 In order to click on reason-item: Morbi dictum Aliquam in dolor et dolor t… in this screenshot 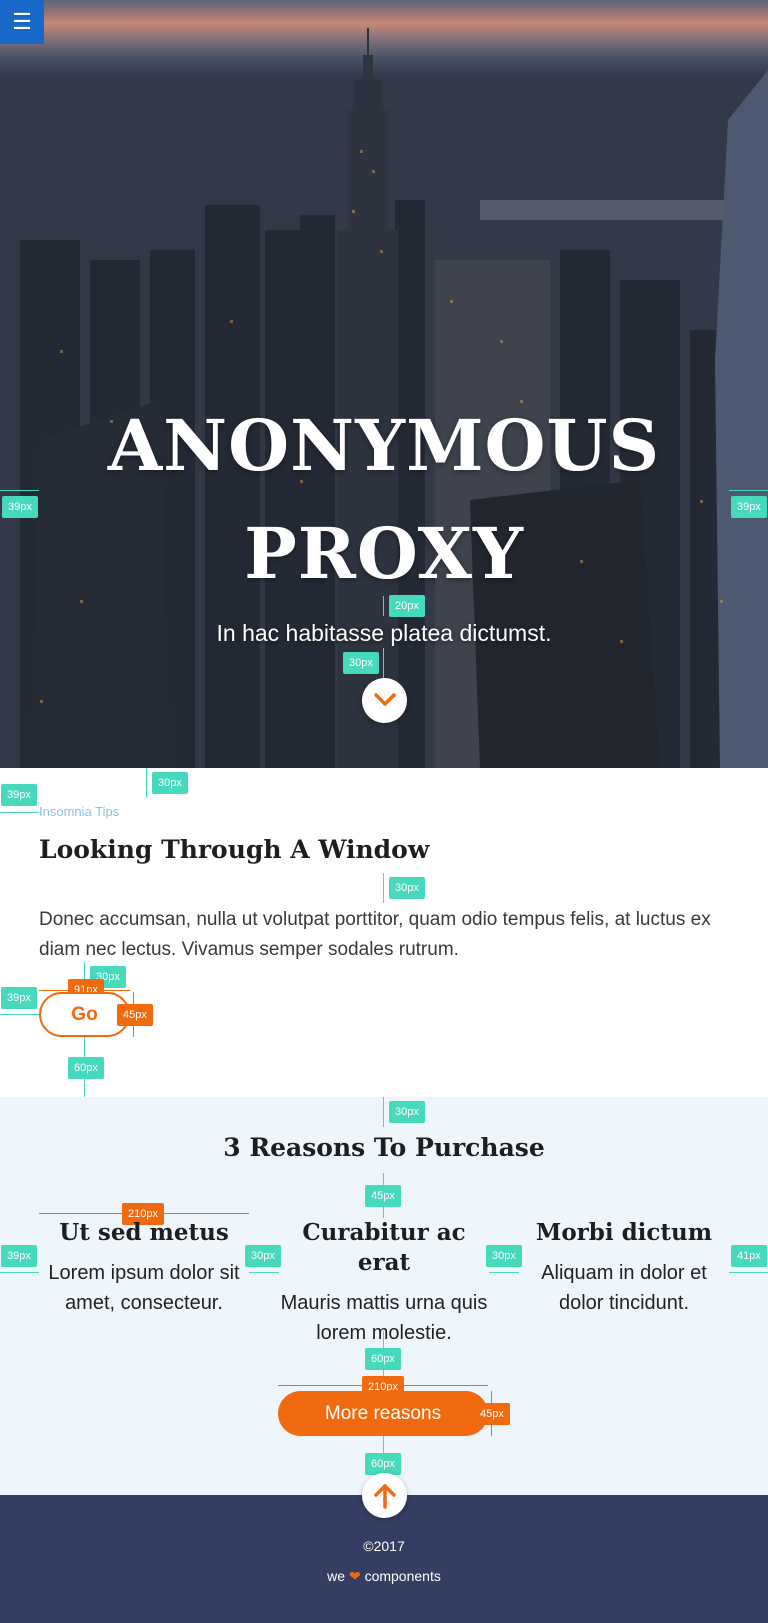, I will do `click(624, 1268)`.